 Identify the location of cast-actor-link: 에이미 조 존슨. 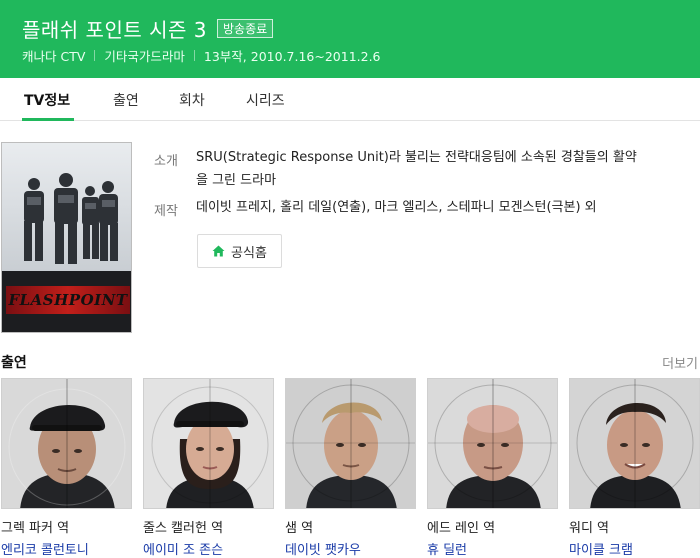
(183, 548).